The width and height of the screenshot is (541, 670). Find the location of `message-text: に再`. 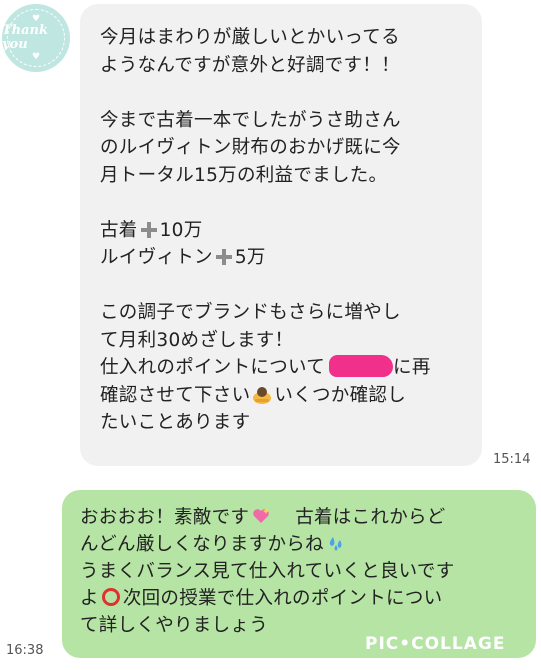

message-text: に再 is located at coordinates (412, 367).